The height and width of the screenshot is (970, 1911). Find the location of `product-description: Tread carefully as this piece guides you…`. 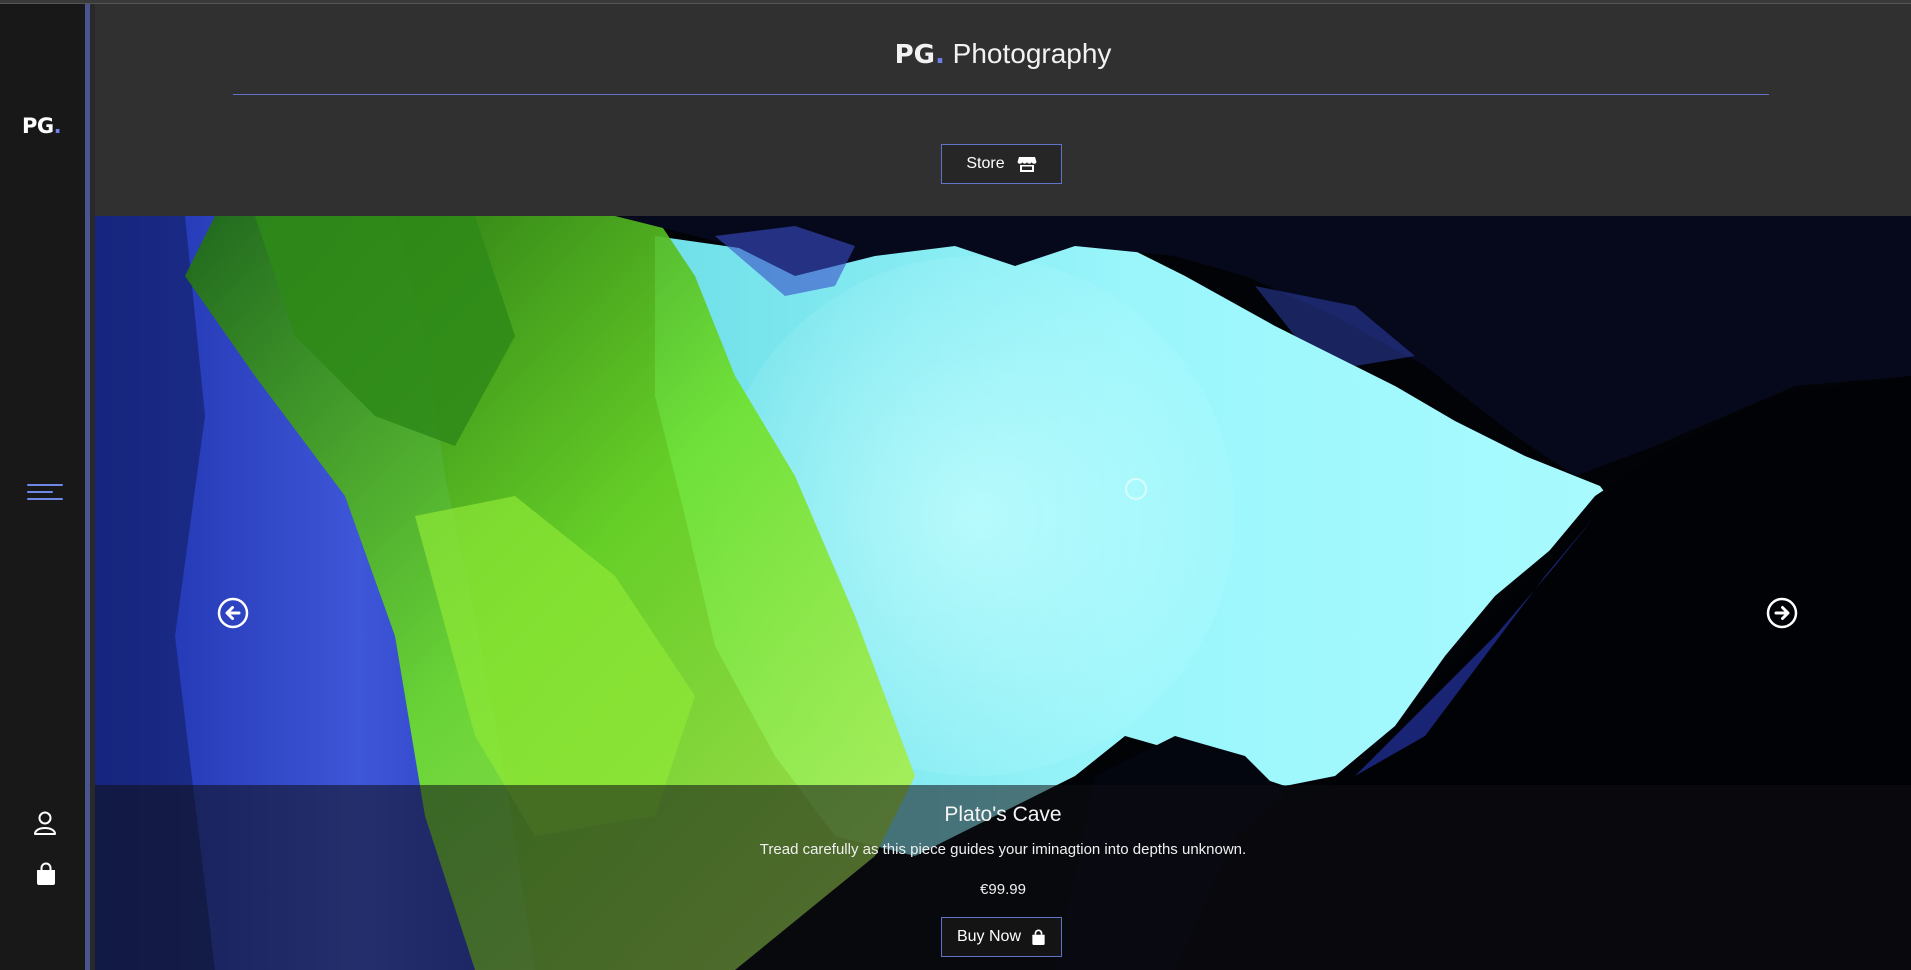

product-description: Tread carefully as this piece guides you… is located at coordinates (1003, 849).